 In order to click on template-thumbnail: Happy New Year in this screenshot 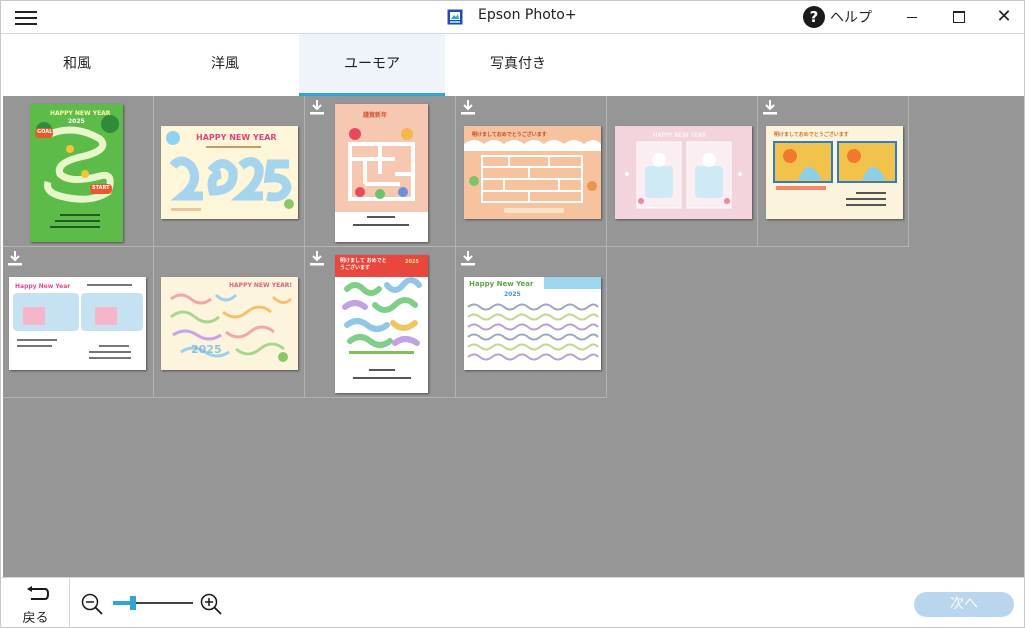, I will do `click(77, 323)`.